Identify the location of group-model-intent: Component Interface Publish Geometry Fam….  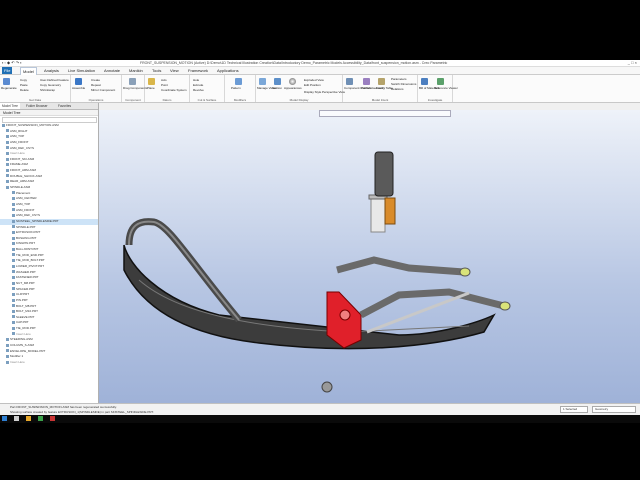
(380, 88).